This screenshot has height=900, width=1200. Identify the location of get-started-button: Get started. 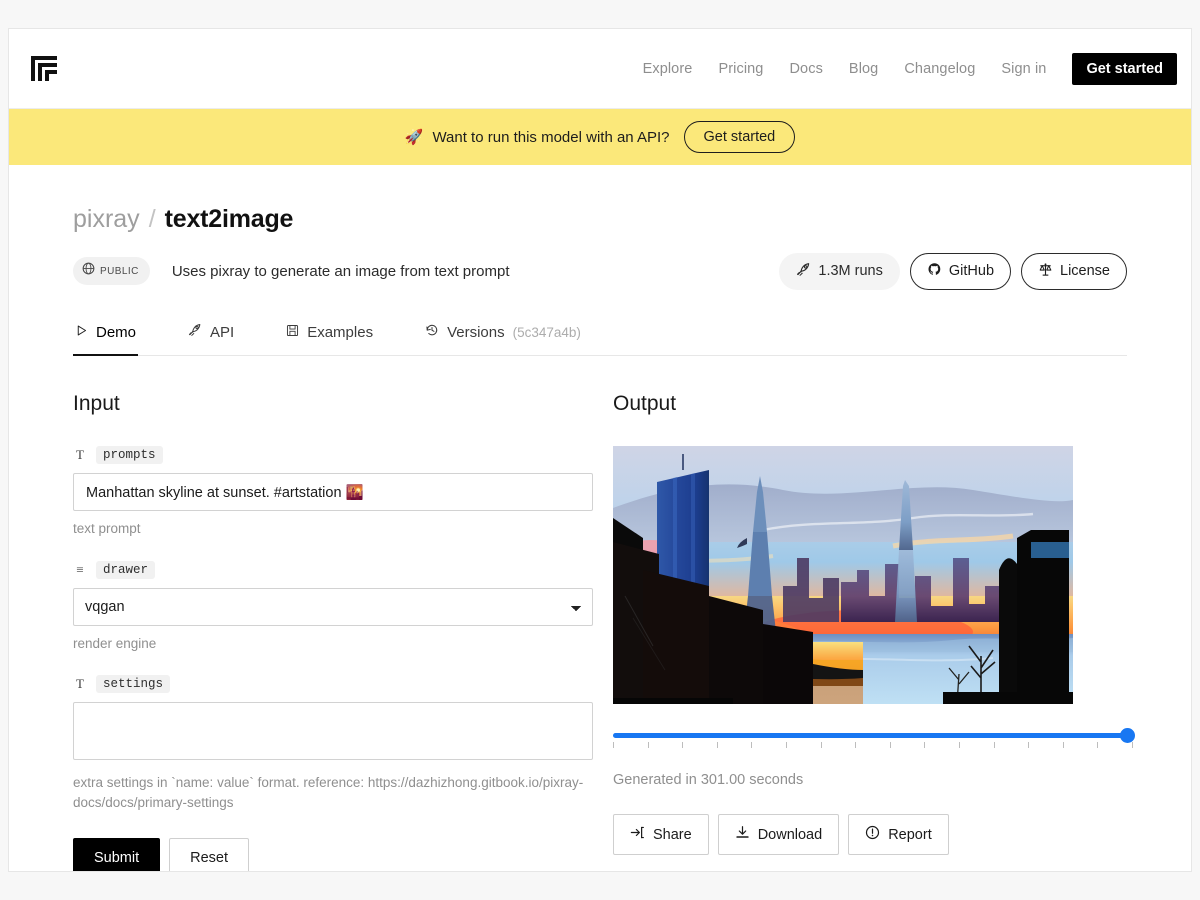
(1124, 68).